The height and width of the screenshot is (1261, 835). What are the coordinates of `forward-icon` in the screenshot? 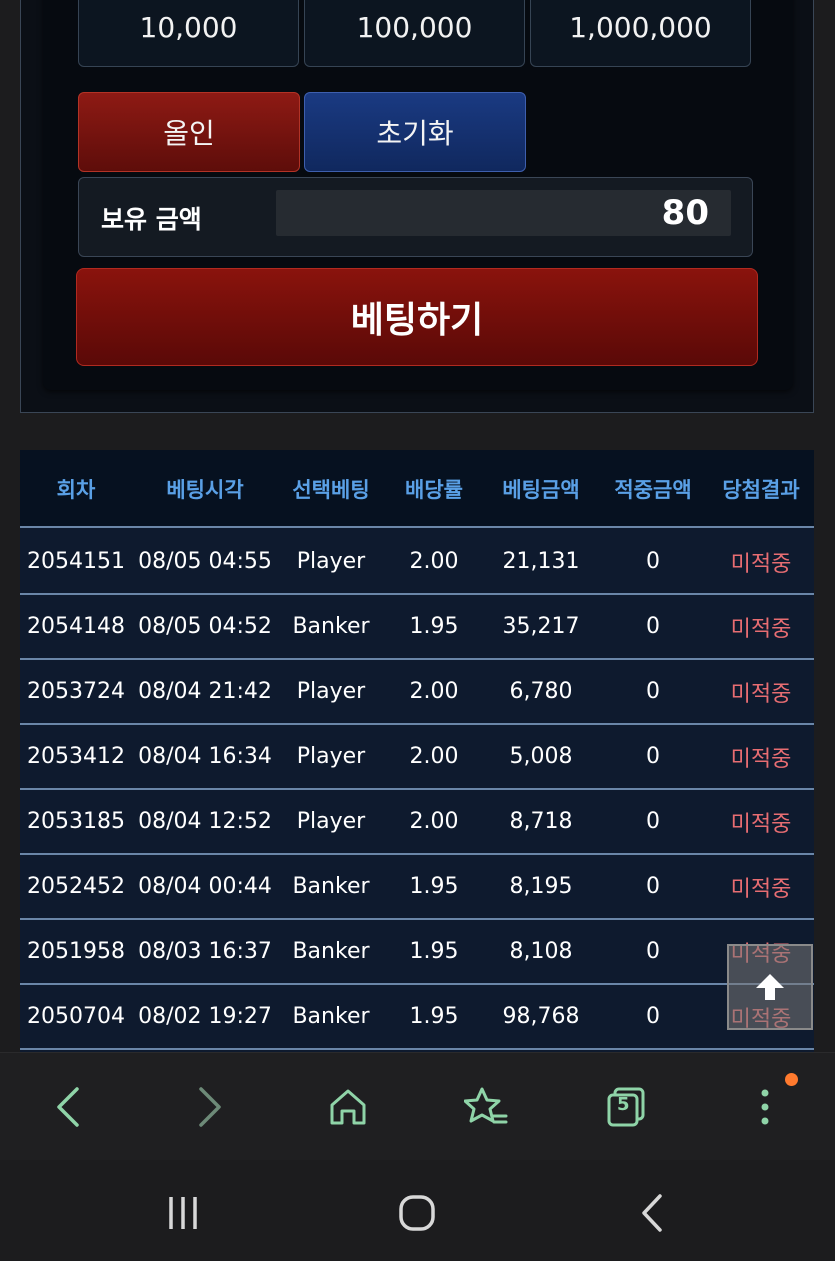 It's located at (210, 1107).